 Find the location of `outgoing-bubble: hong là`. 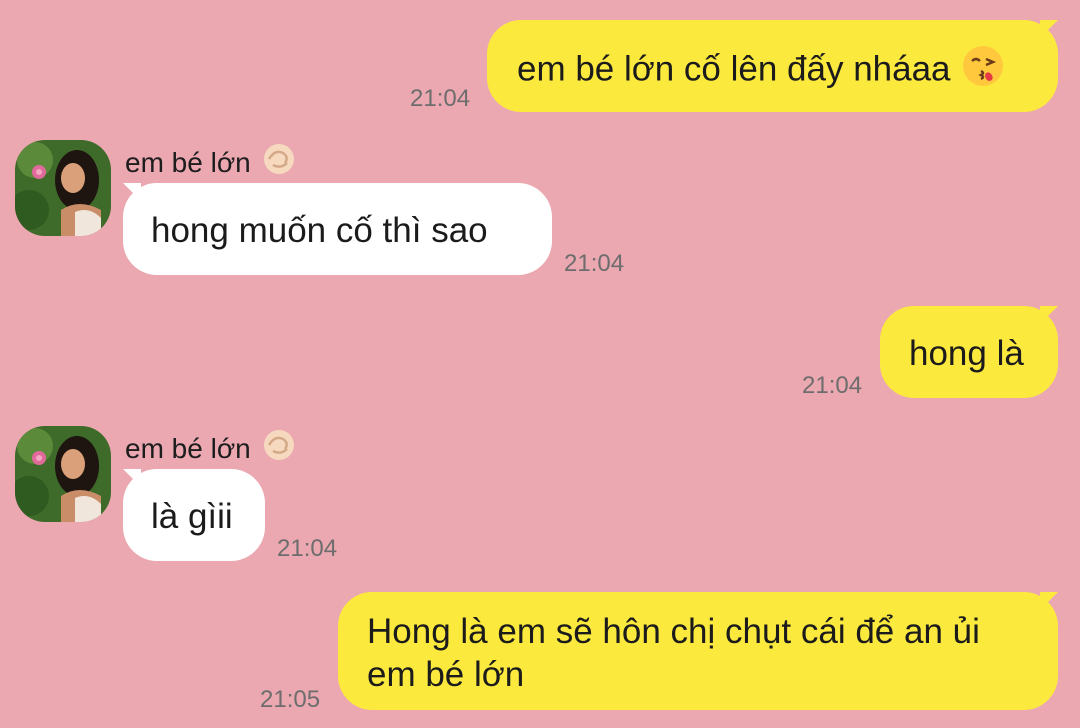

outgoing-bubble: hong là is located at coordinates (969, 352).